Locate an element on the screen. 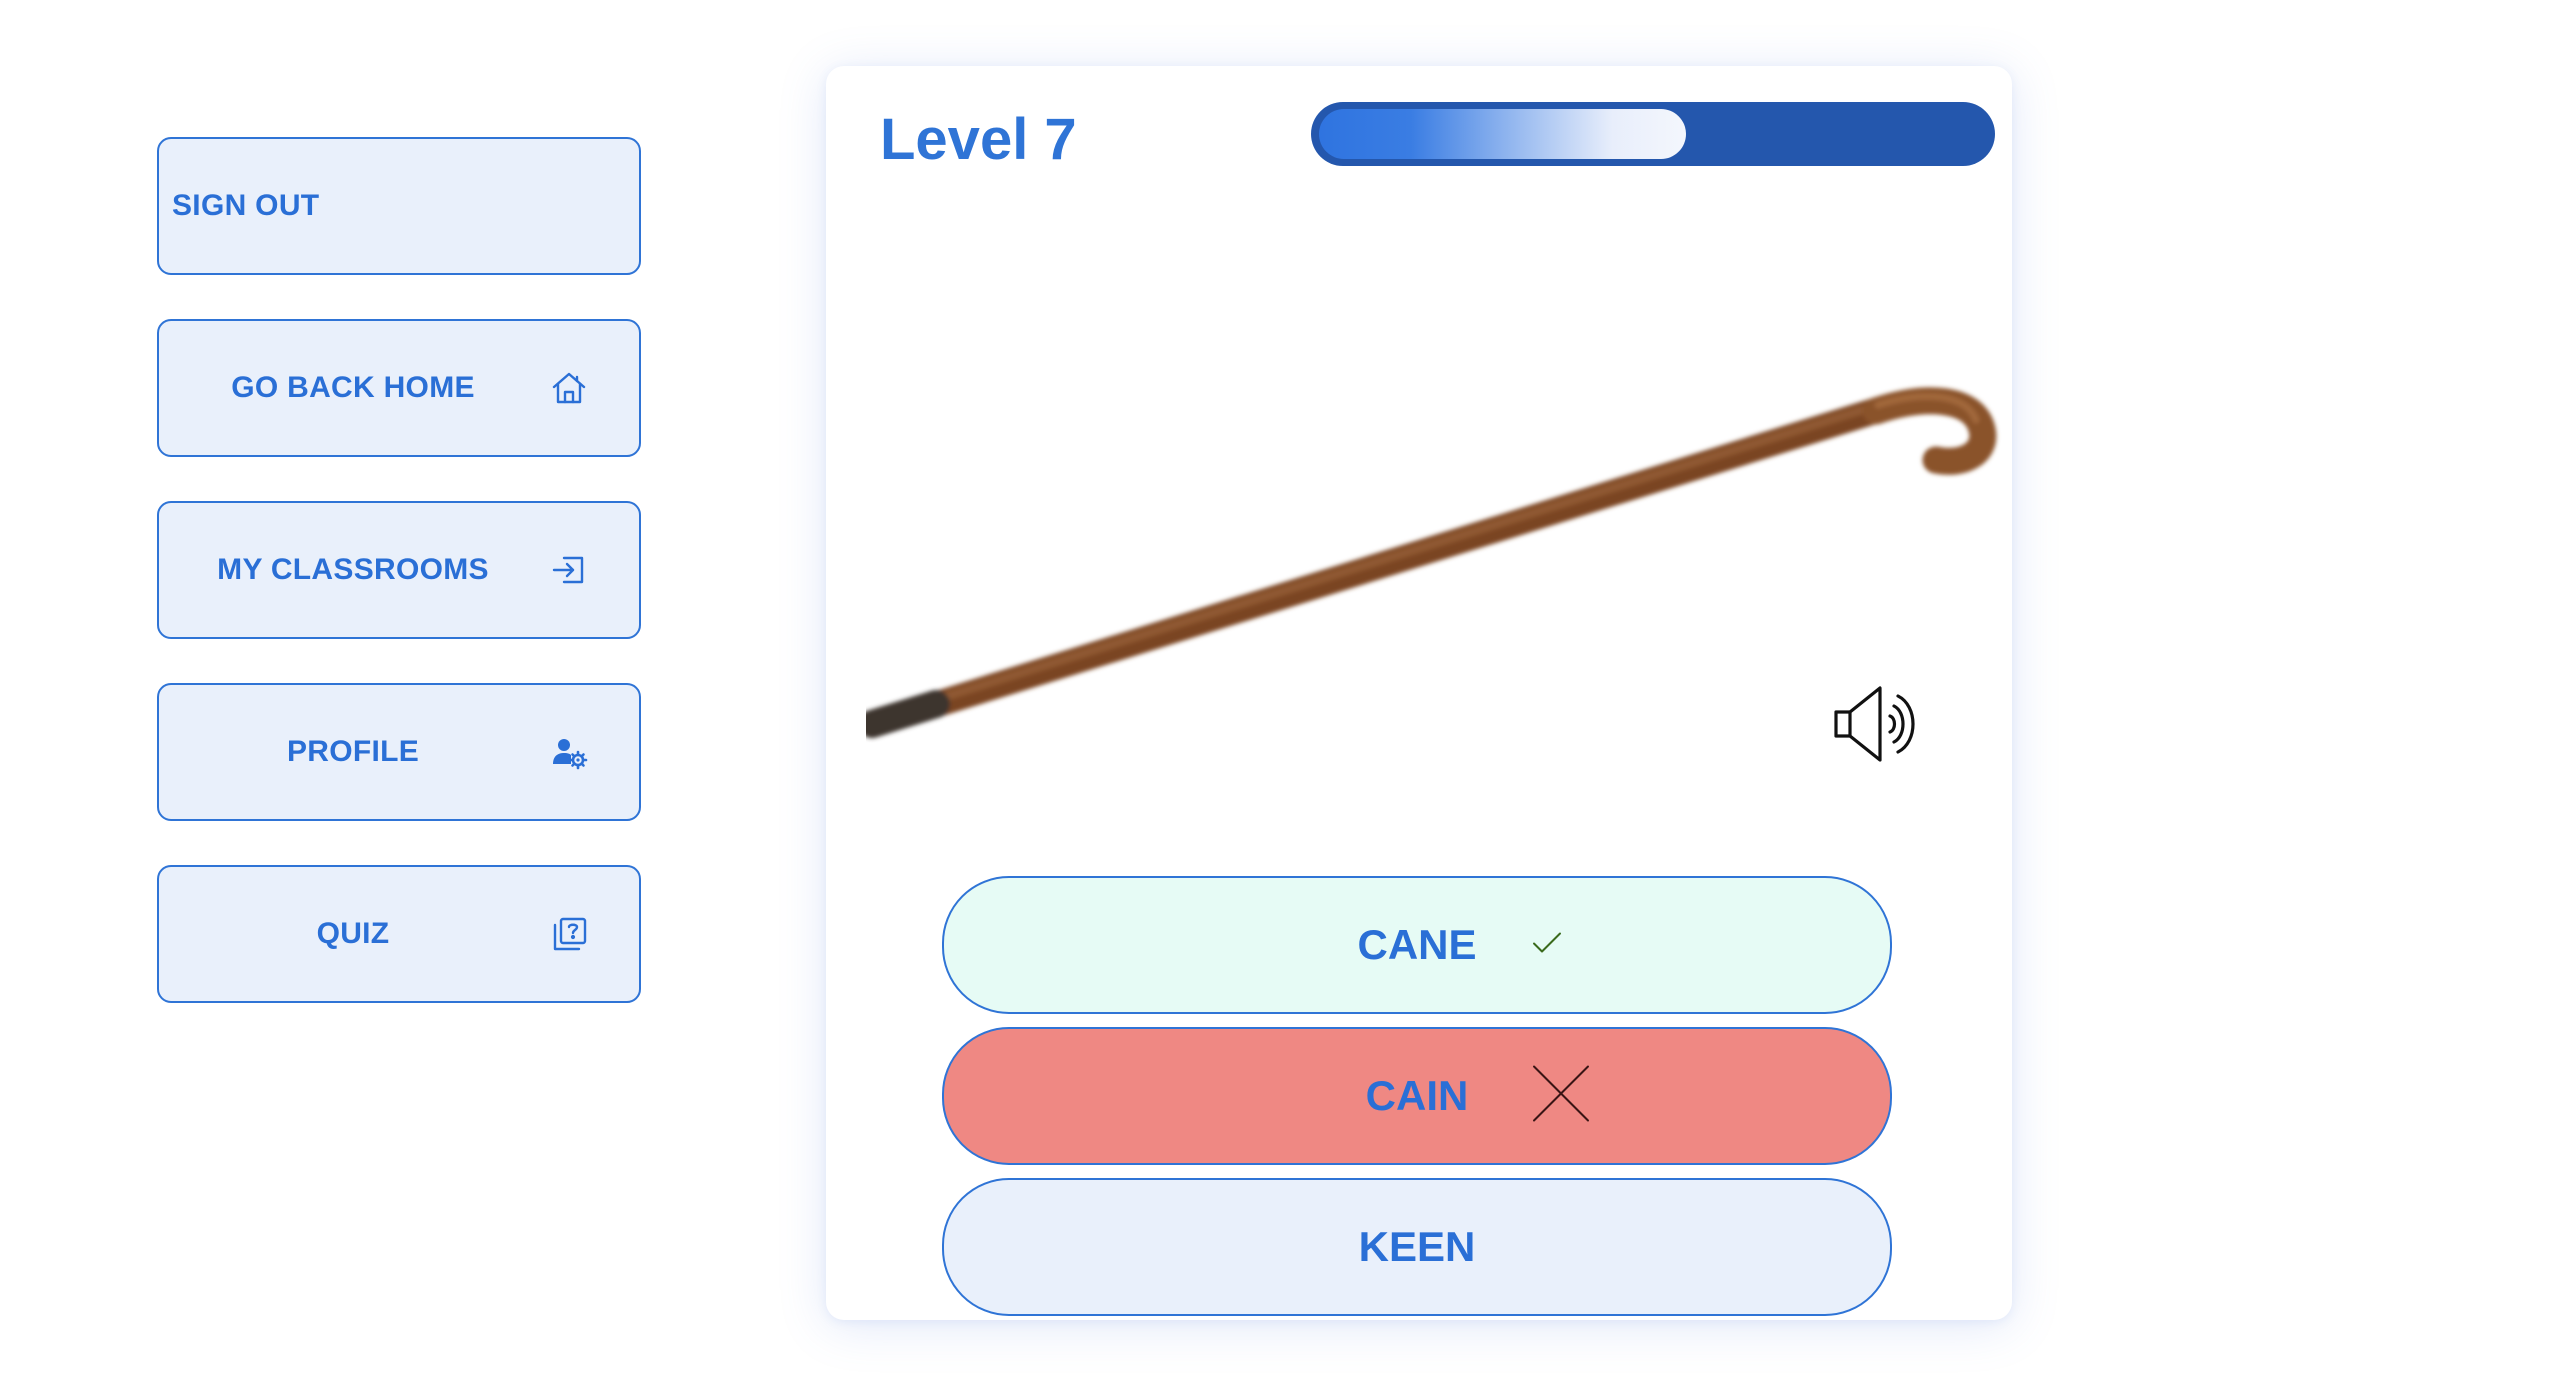  quiz-question-icon is located at coordinates (569, 934).